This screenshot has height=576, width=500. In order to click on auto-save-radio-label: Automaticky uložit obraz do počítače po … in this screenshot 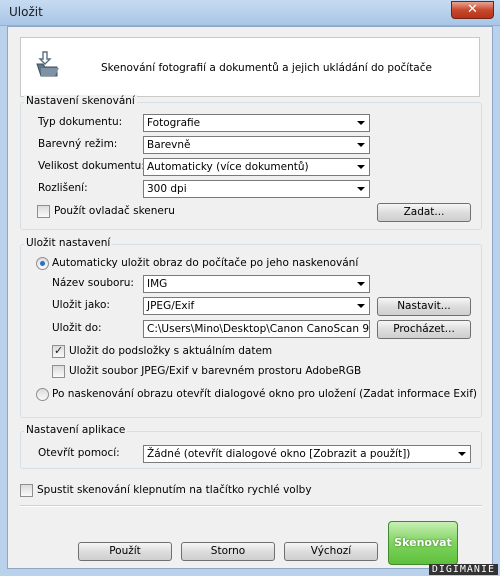, I will do `click(205, 263)`.